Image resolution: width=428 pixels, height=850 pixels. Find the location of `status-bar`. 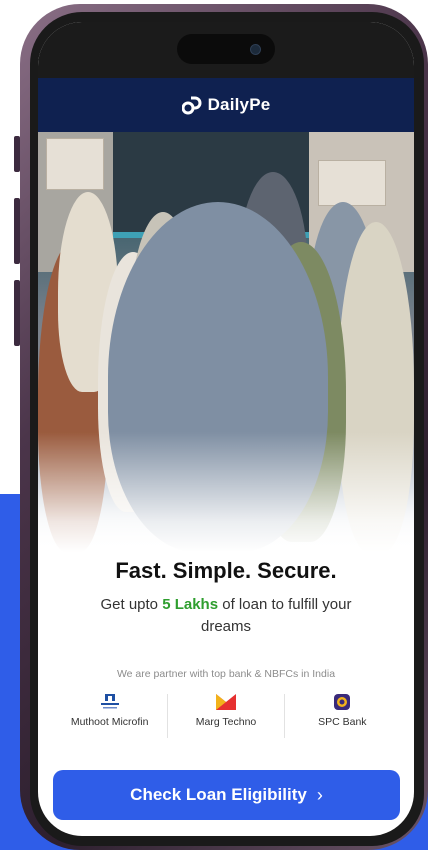

status-bar is located at coordinates (226, 50).